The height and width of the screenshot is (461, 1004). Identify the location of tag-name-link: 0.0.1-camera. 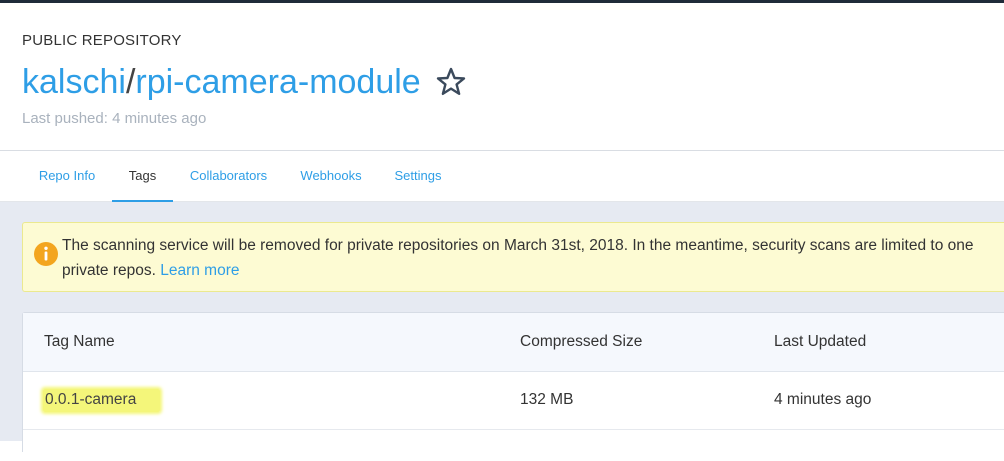
(102, 400).